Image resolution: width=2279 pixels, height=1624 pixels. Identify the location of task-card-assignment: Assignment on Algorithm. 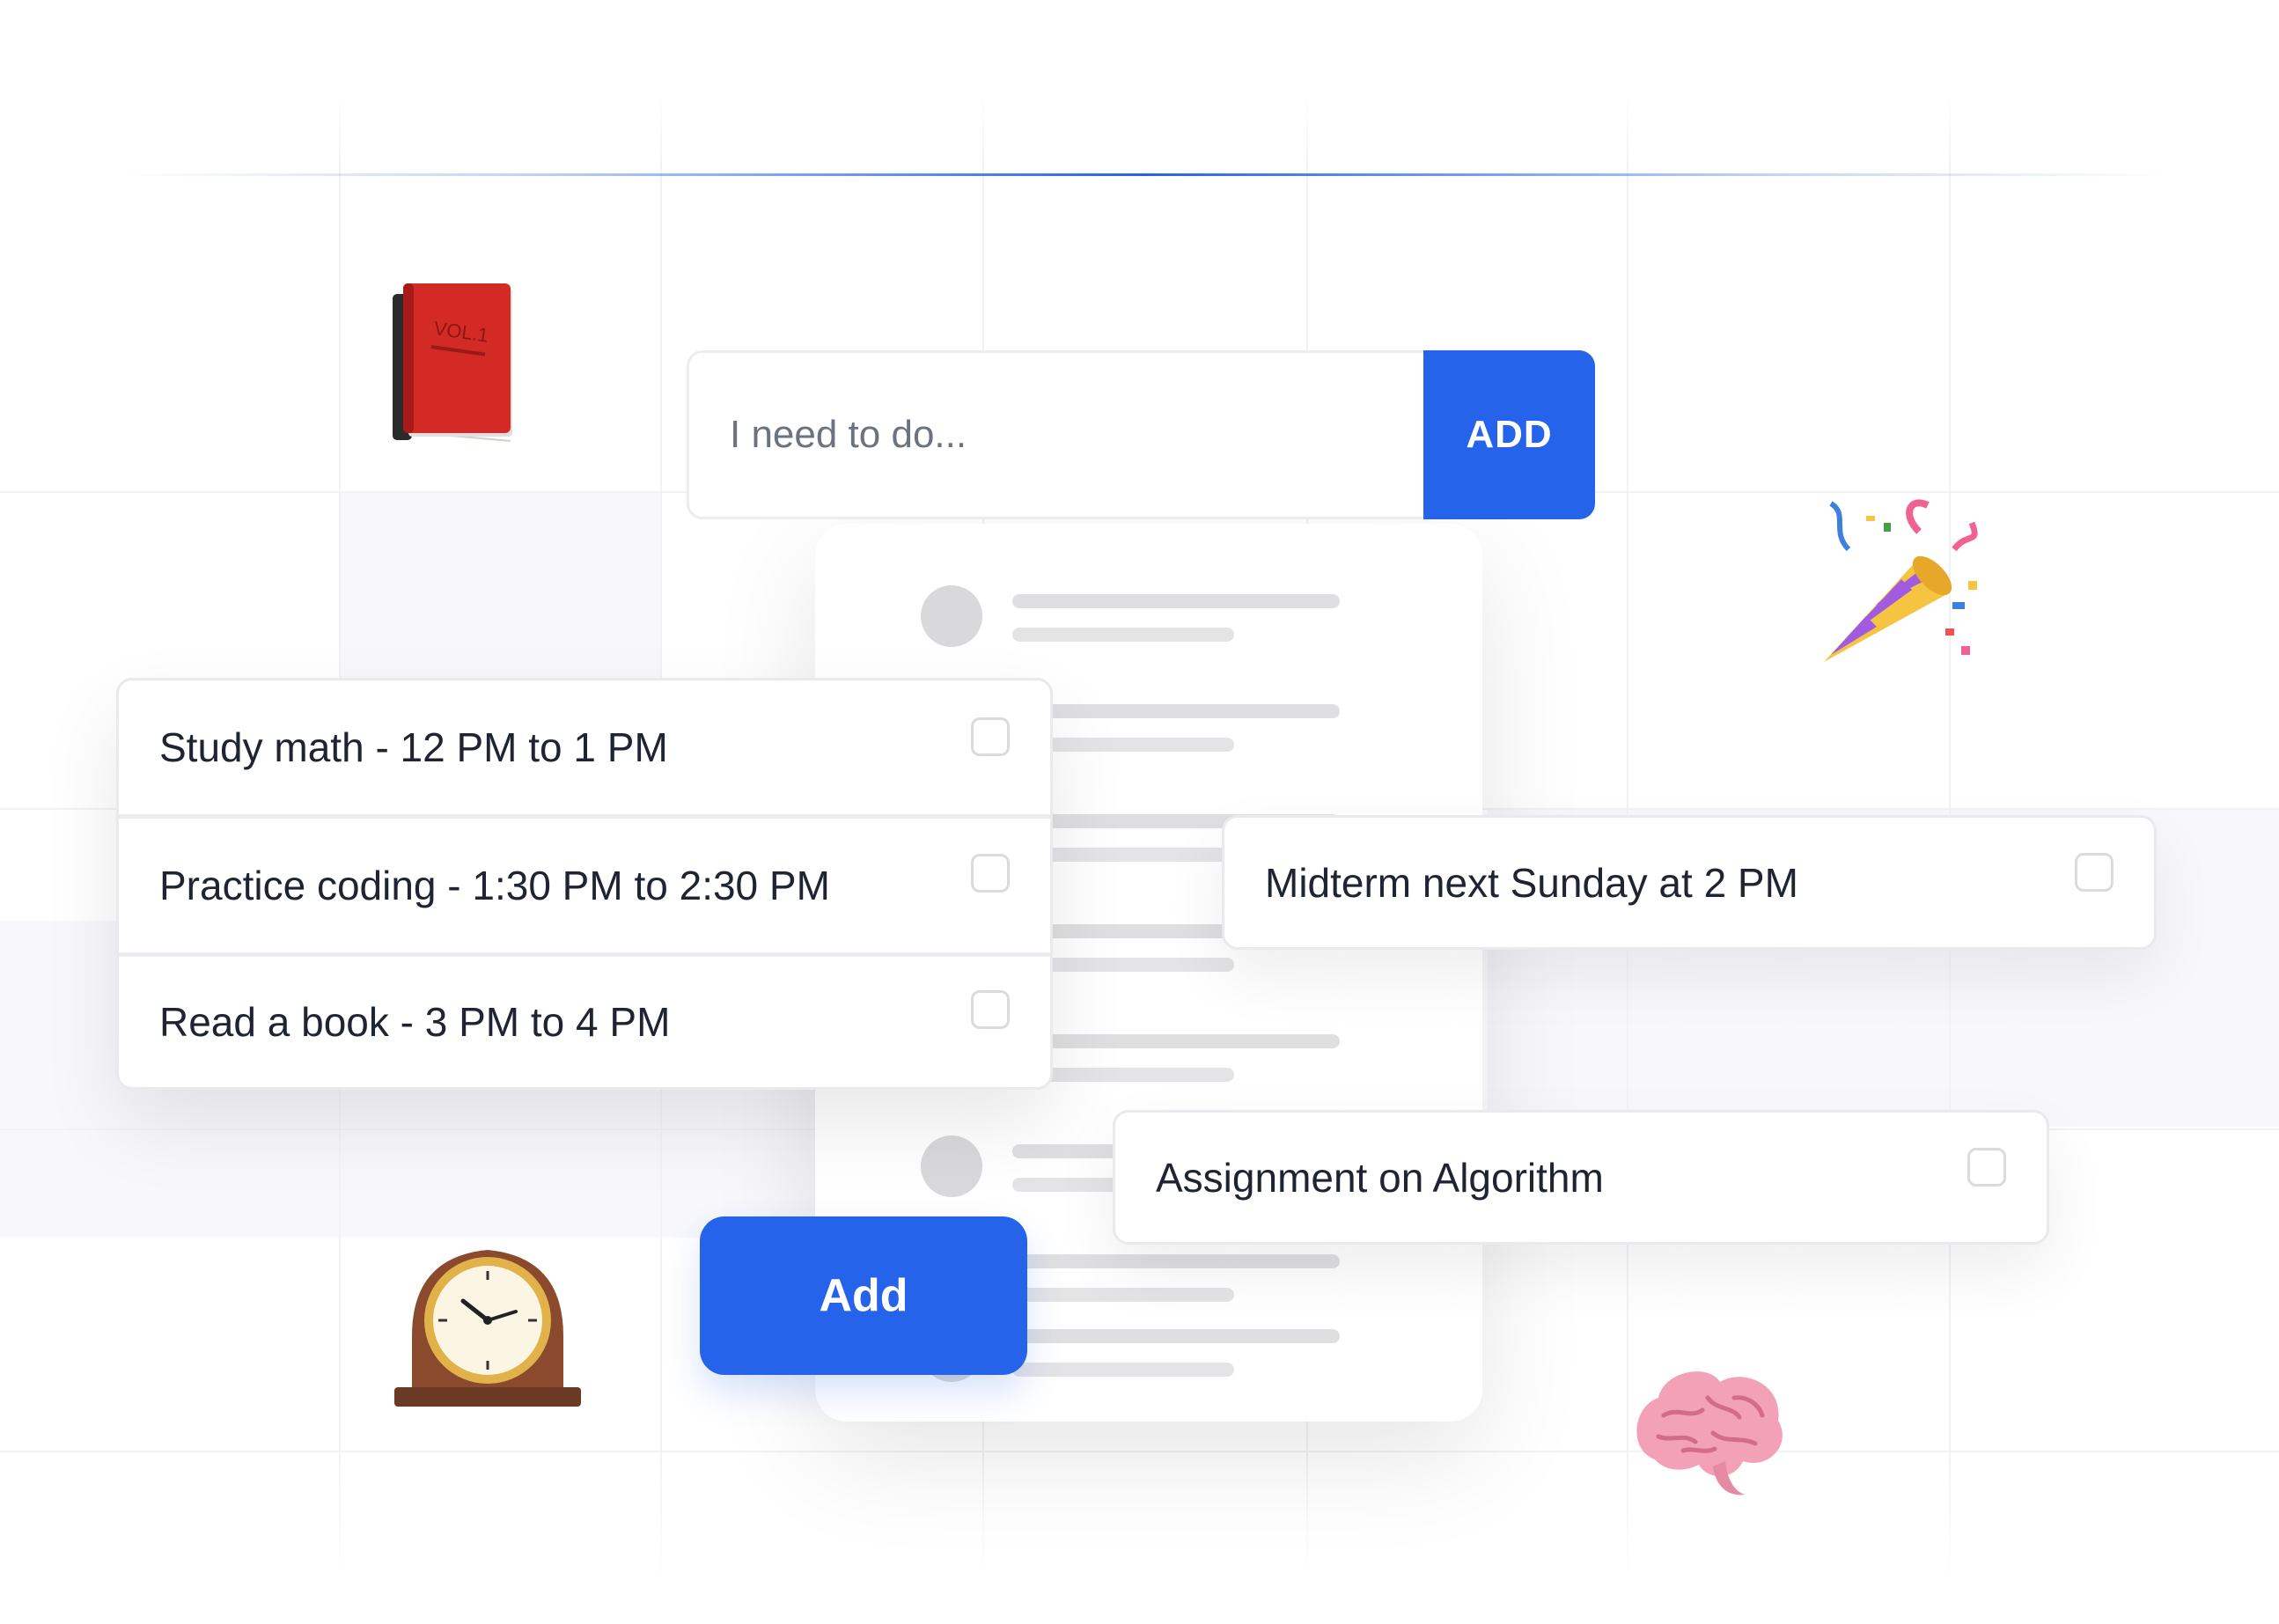
(1581, 1177).